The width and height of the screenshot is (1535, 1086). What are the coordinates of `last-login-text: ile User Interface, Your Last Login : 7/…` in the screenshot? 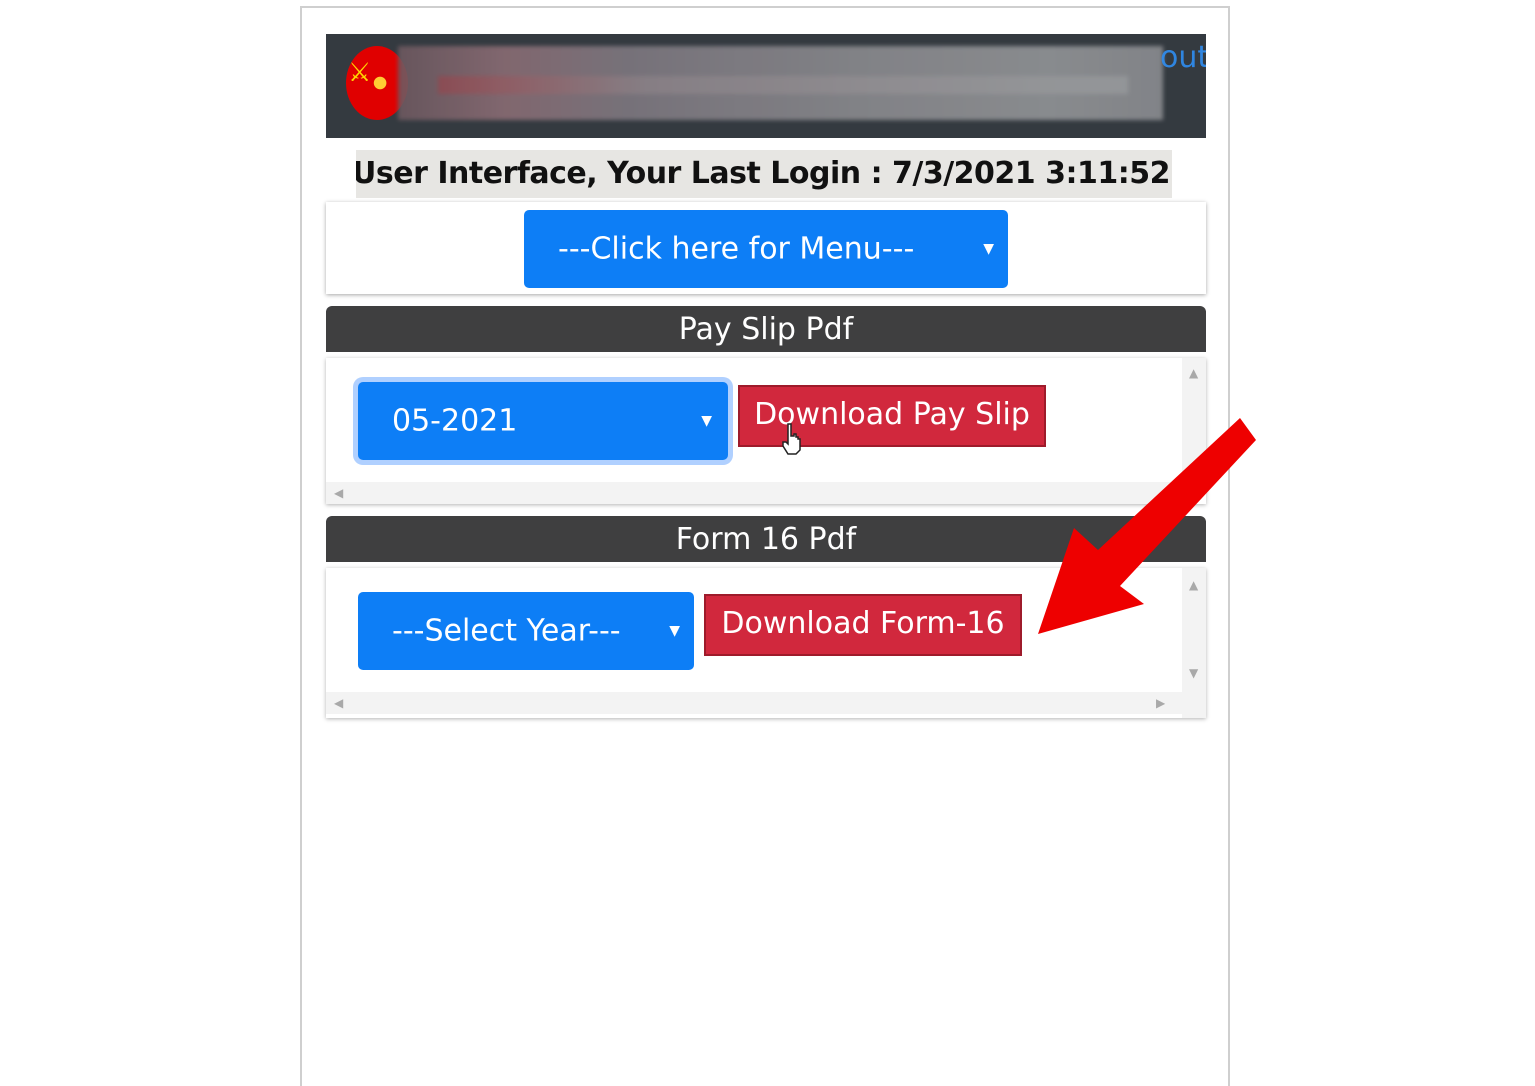 It's located at (763, 173).